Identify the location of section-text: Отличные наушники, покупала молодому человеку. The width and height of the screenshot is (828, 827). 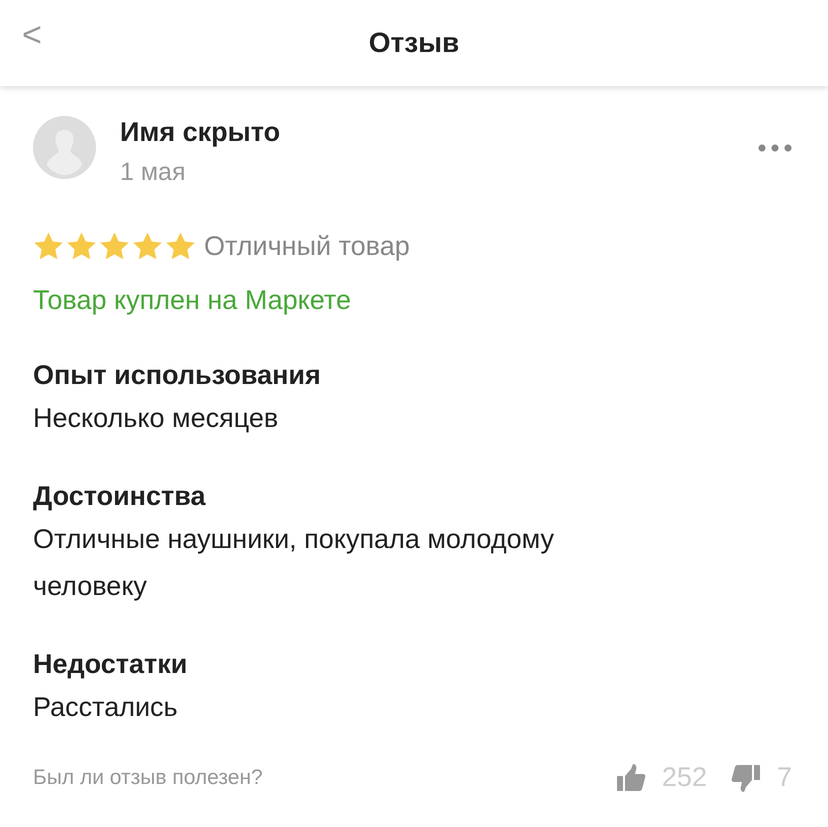
(294, 562).